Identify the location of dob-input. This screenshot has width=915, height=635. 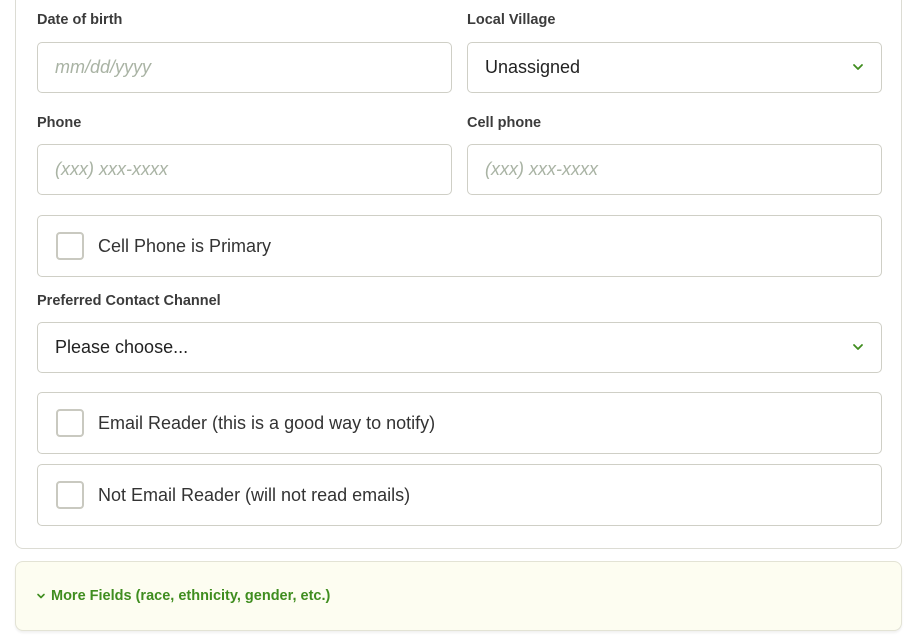
(253, 67).